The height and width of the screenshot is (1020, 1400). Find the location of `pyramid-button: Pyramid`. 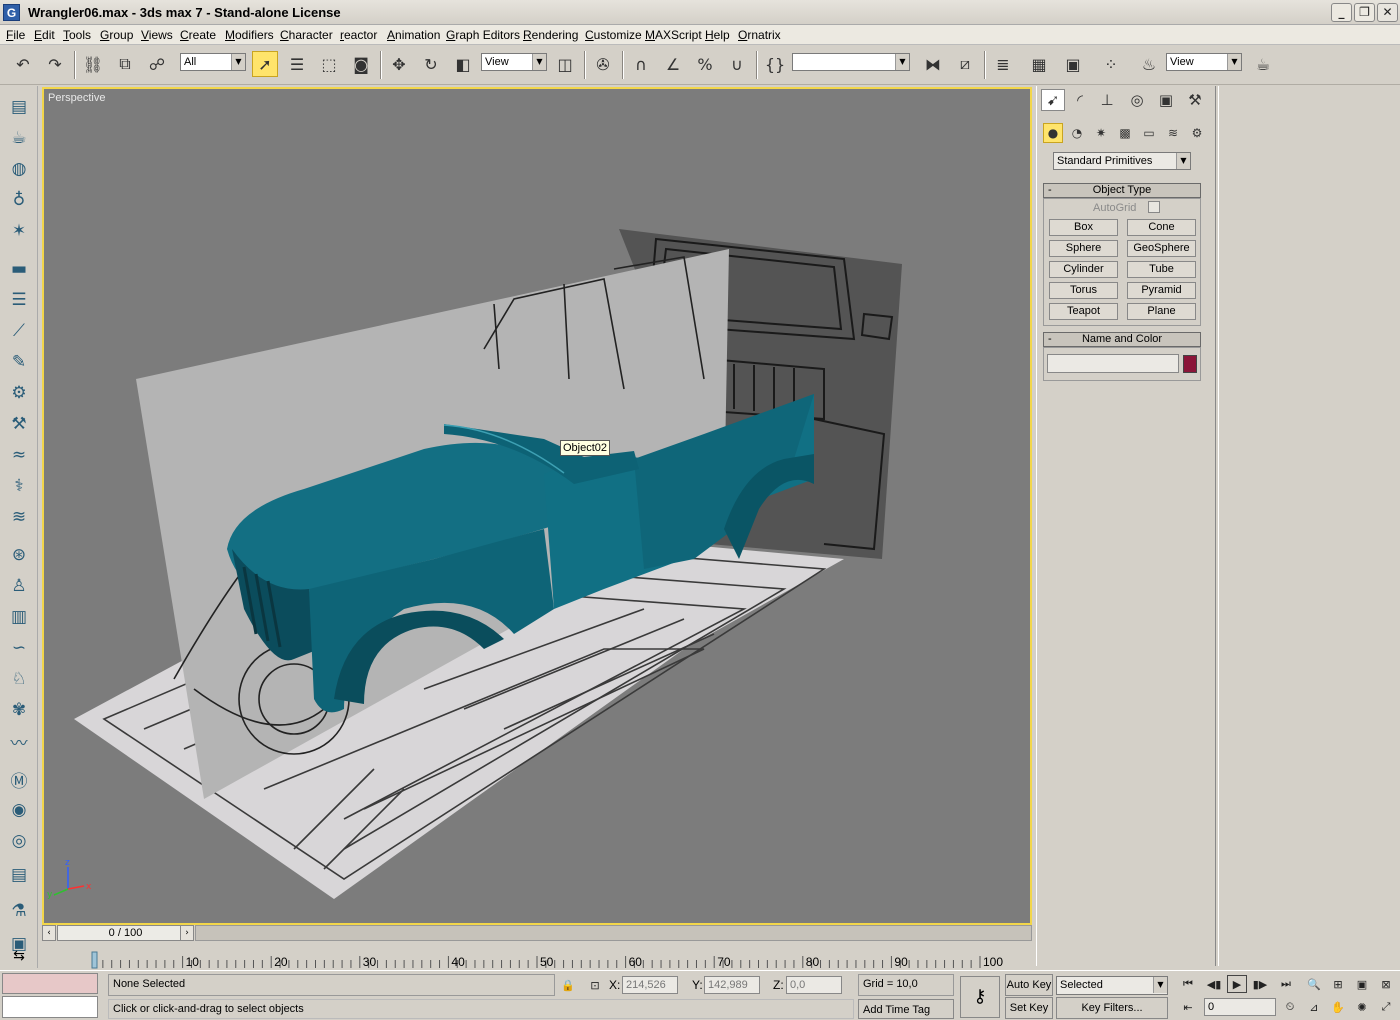

pyramid-button: Pyramid is located at coordinates (1161, 290).